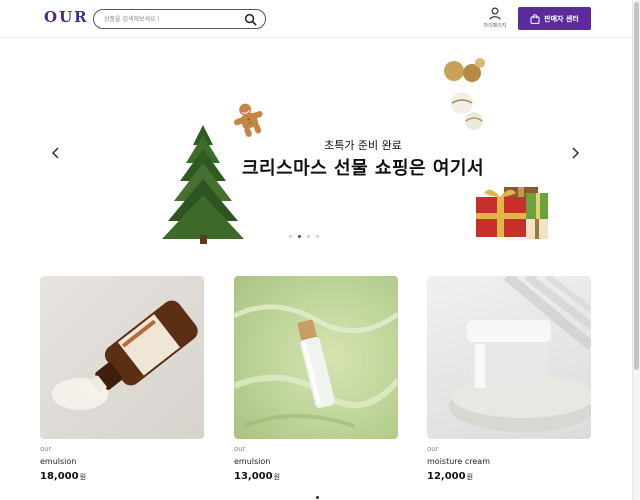 The height and width of the screenshot is (500, 640). I want to click on ornaments-image, so click(464, 94).